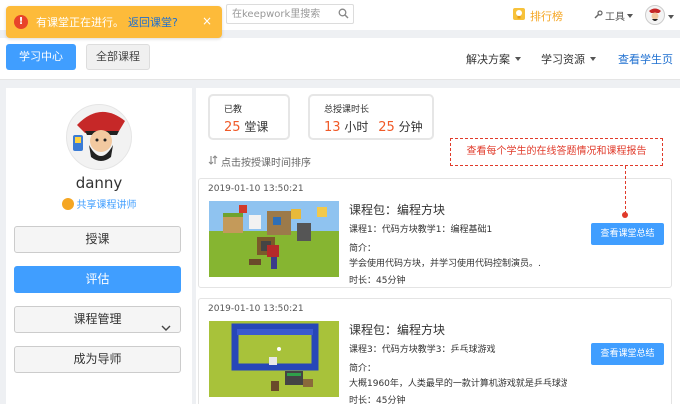 This screenshot has height=404, width=680. I want to click on chevron-down-icon, so click(166, 328).